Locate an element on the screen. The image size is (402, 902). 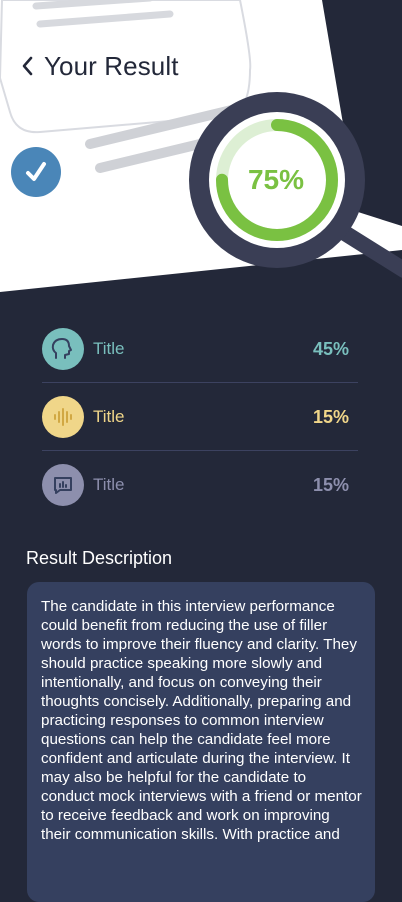
chat-chart-icon is located at coordinates (63, 485).